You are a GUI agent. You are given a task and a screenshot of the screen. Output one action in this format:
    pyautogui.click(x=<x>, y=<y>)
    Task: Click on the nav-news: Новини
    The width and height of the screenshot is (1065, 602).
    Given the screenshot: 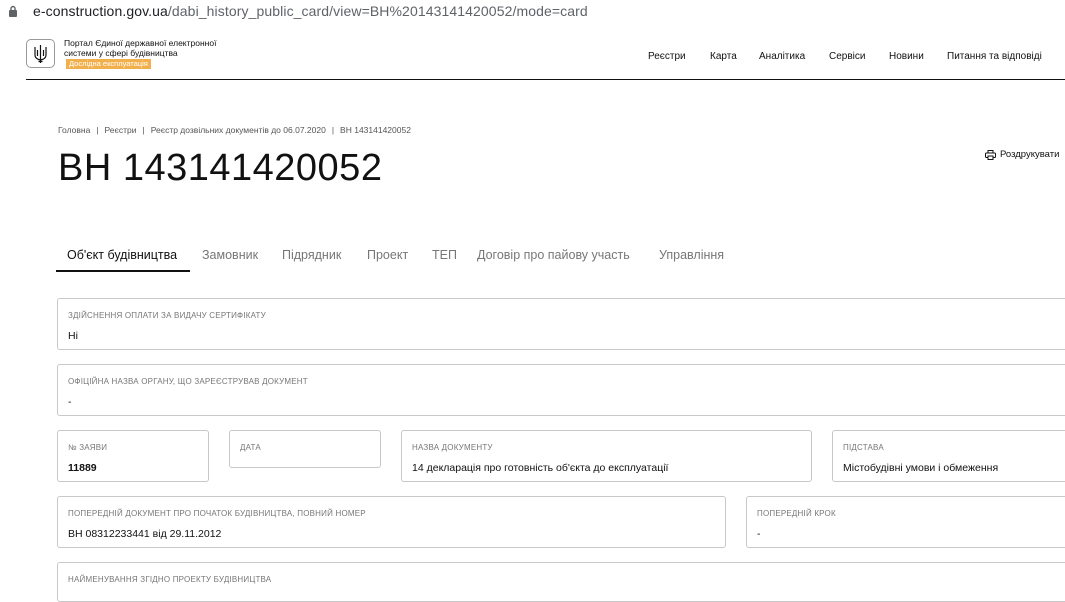 What is the action you would take?
    pyautogui.click(x=906, y=57)
    